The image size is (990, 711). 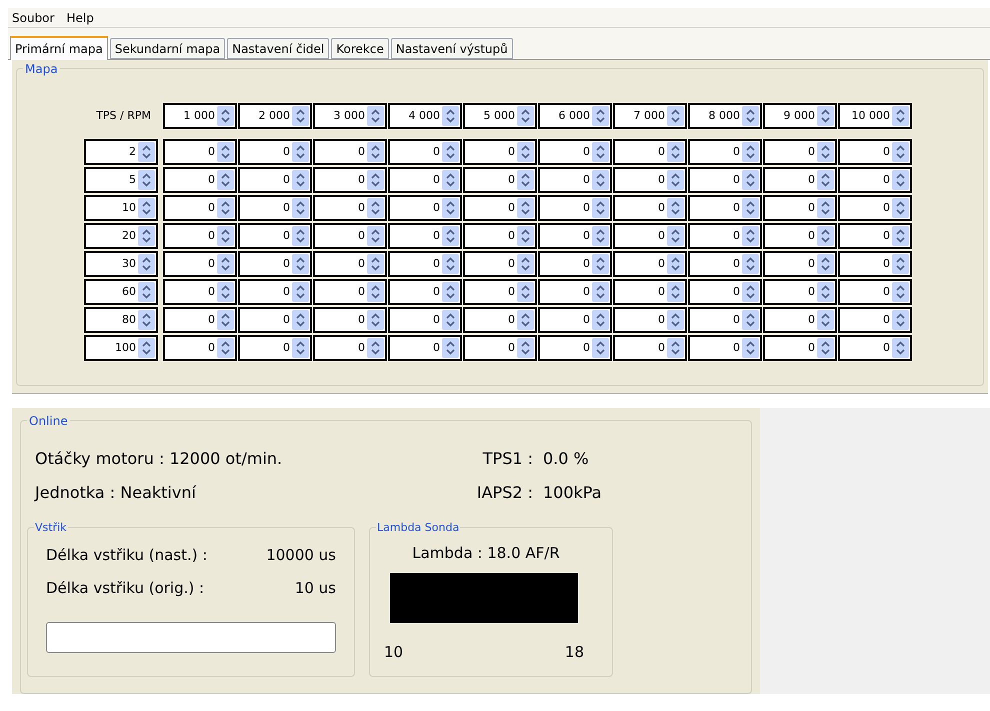 What do you see at coordinates (33, 17) in the screenshot?
I see `menu-item: Soubor` at bounding box center [33, 17].